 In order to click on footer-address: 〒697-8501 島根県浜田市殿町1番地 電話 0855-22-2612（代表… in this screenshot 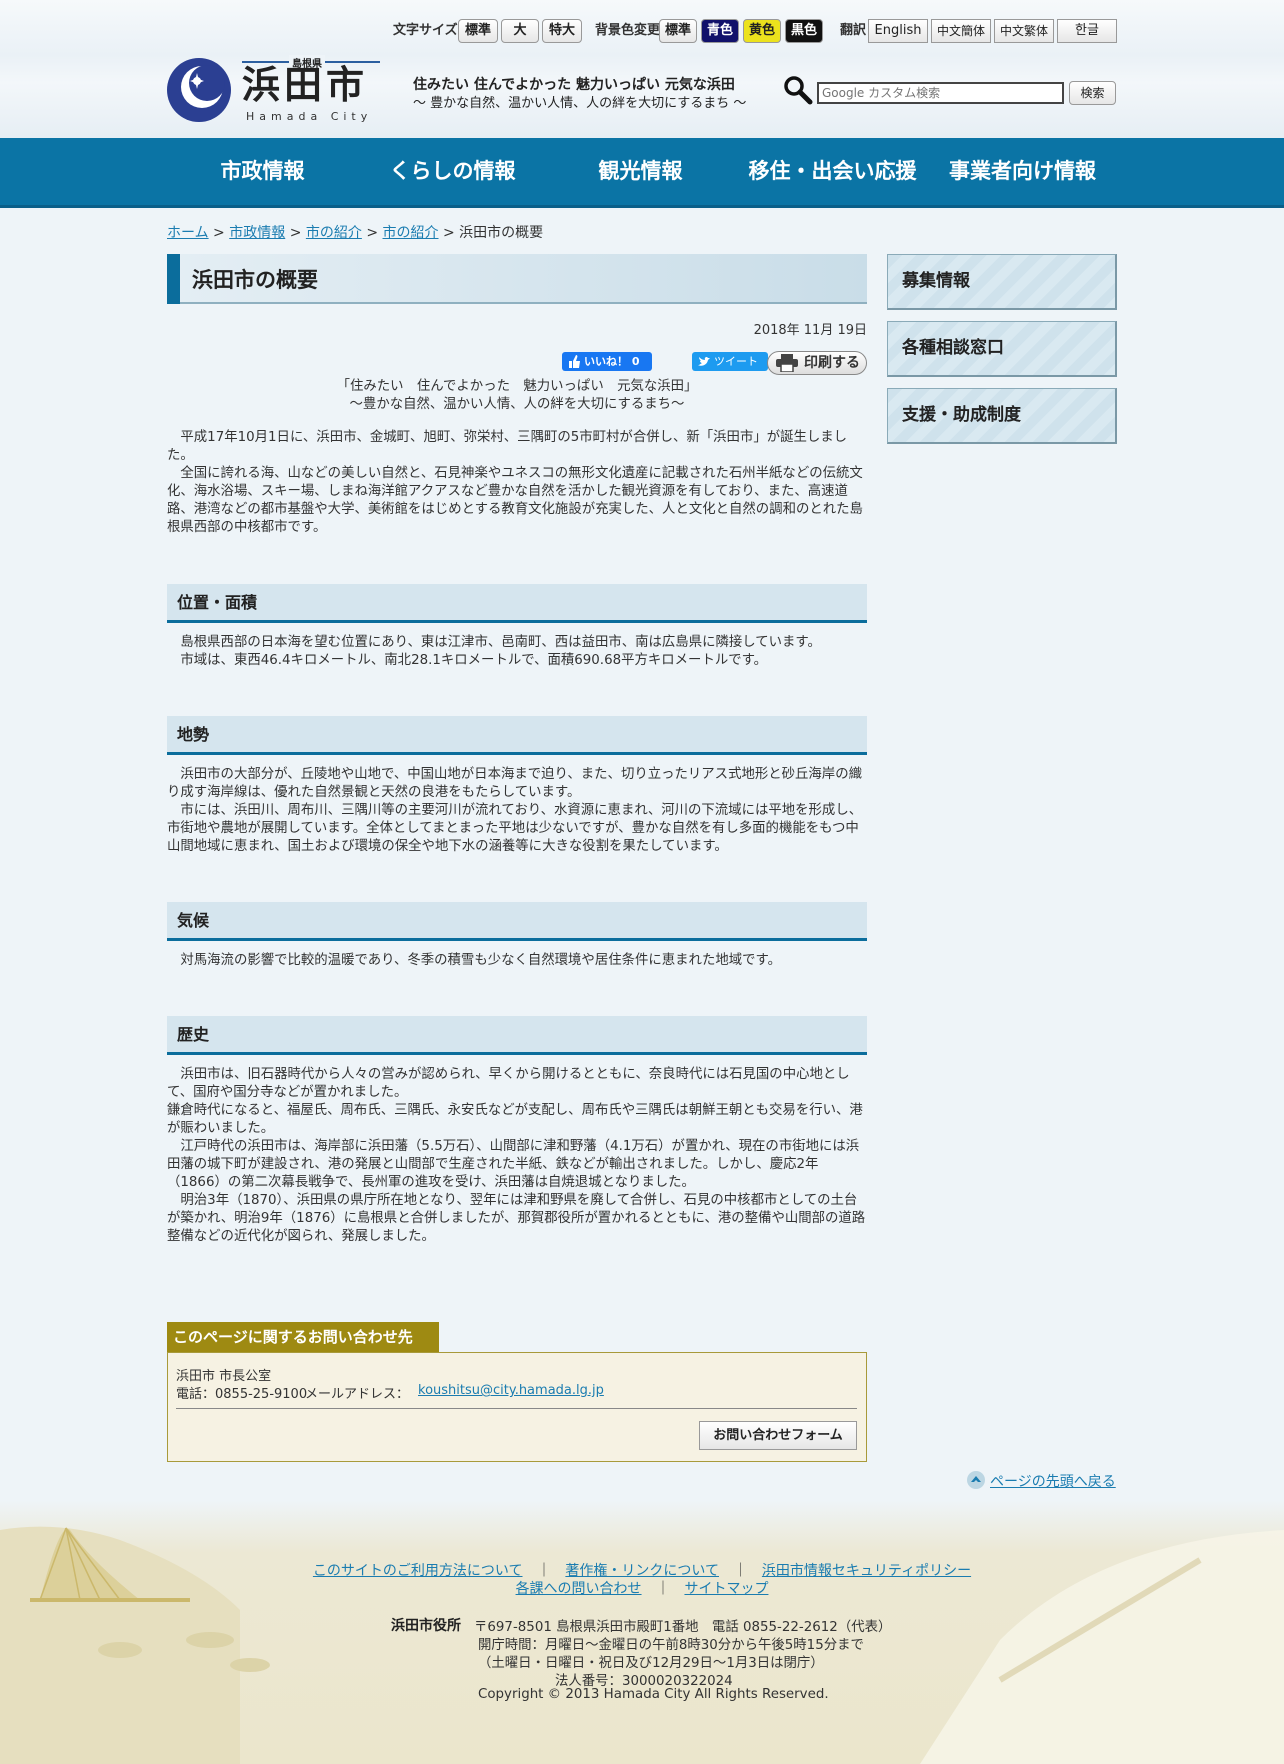, I will do `click(683, 1627)`.